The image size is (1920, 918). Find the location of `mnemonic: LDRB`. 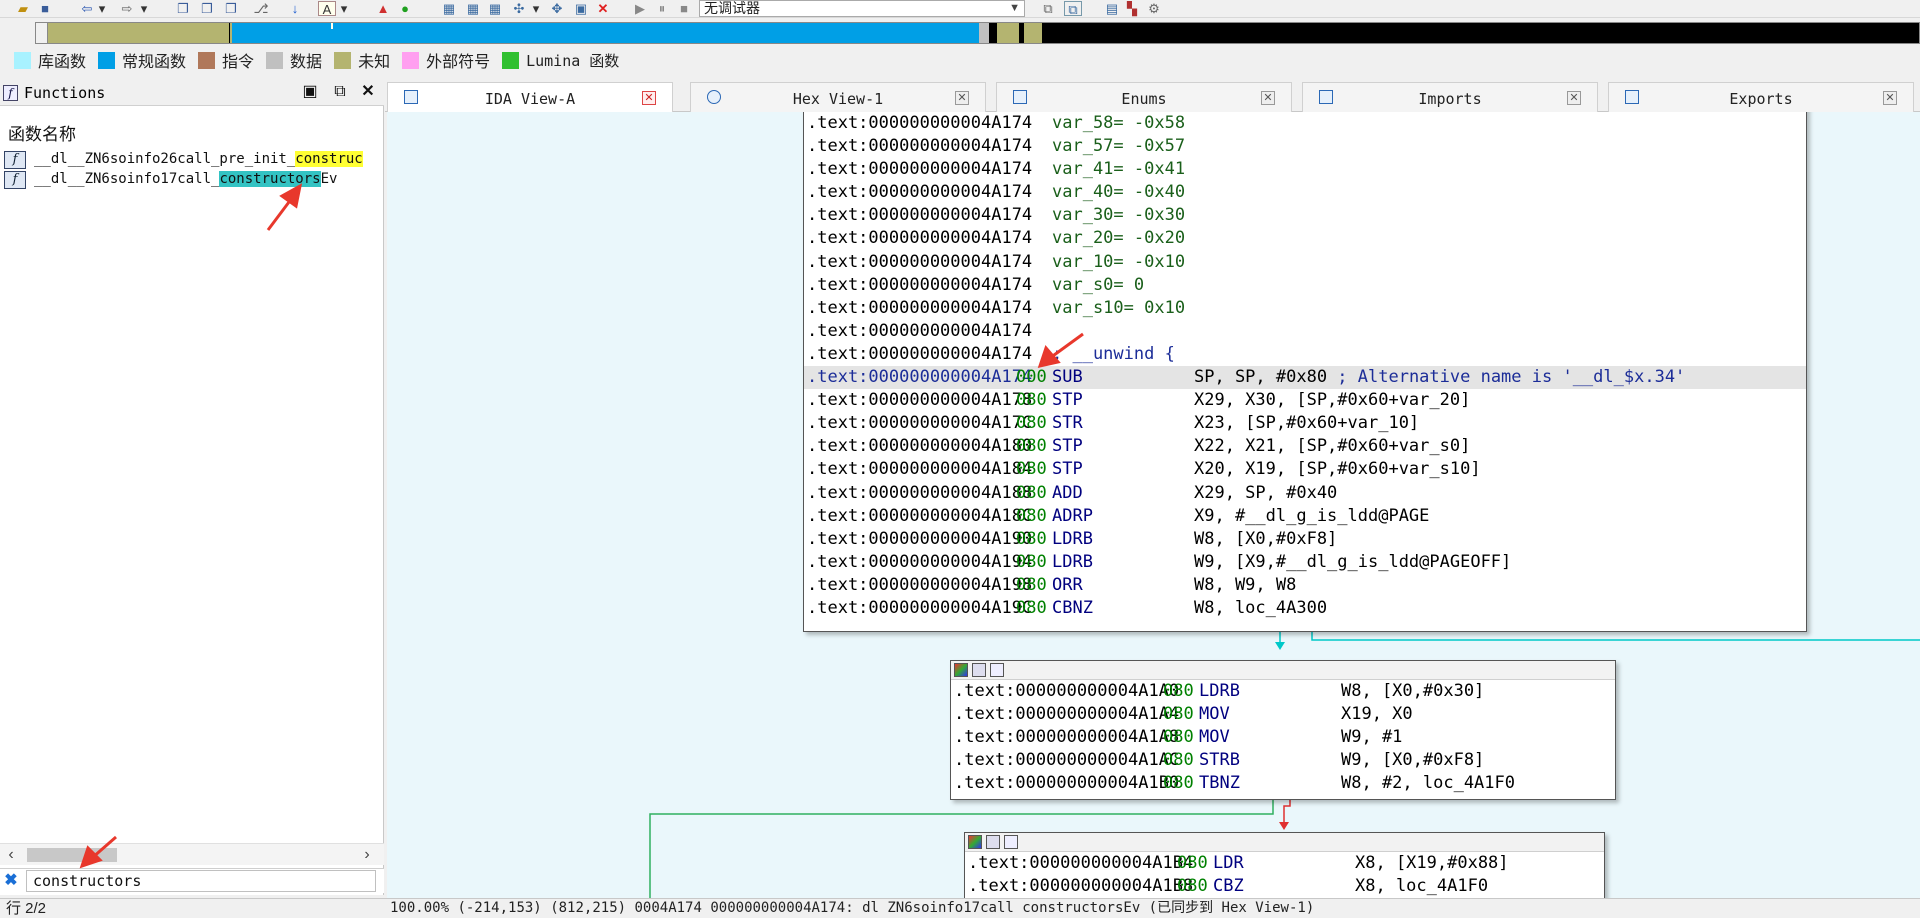

mnemonic: LDRB is located at coordinates (1219, 691).